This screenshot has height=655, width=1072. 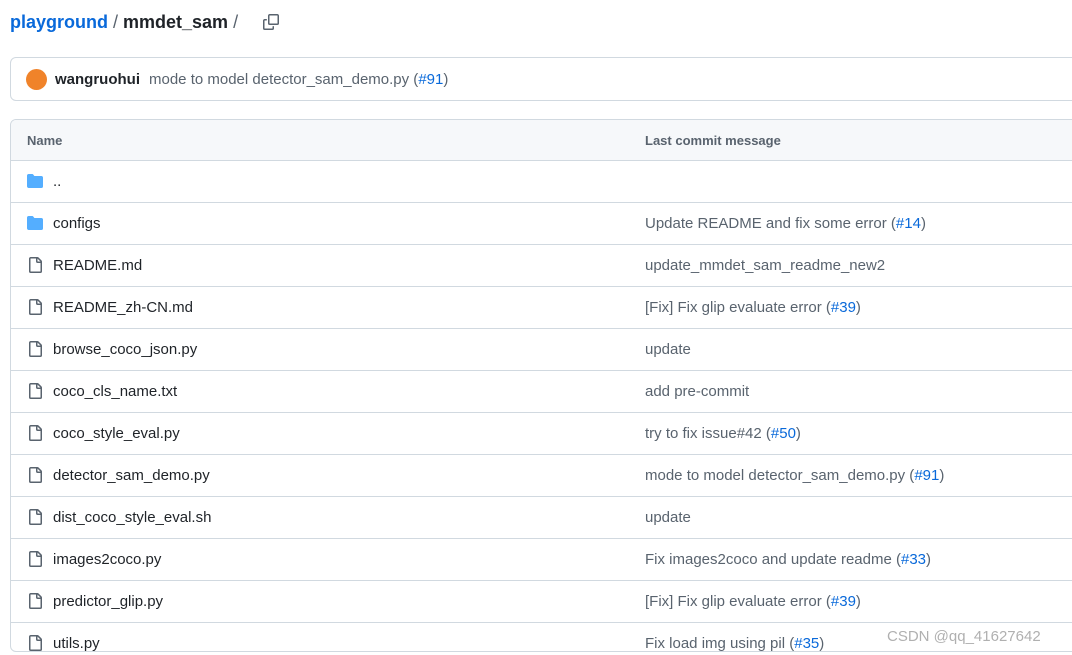 What do you see at coordinates (541, 350) in the screenshot?
I see `table-row: browse_coco_json.py update` at bounding box center [541, 350].